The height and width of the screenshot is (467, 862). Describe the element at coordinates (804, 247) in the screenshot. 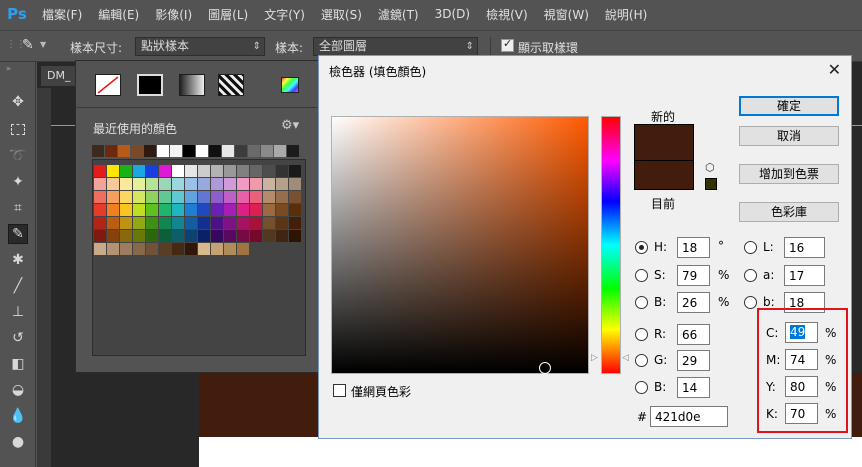

I see `lab-l-input` at that location.